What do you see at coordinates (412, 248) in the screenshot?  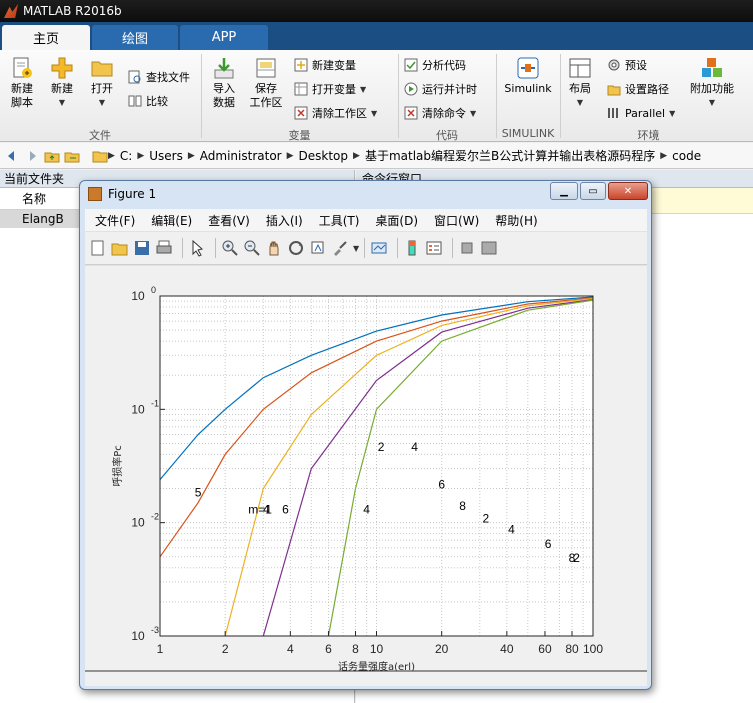 I see `colorbar-icon` at bounding box center [412, 248].